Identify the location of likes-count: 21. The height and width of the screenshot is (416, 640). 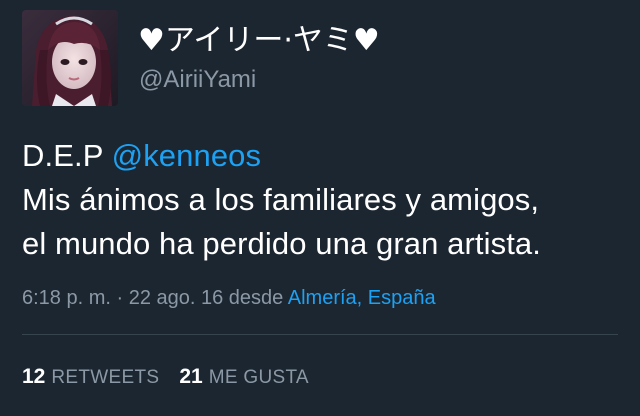
(190, 376).